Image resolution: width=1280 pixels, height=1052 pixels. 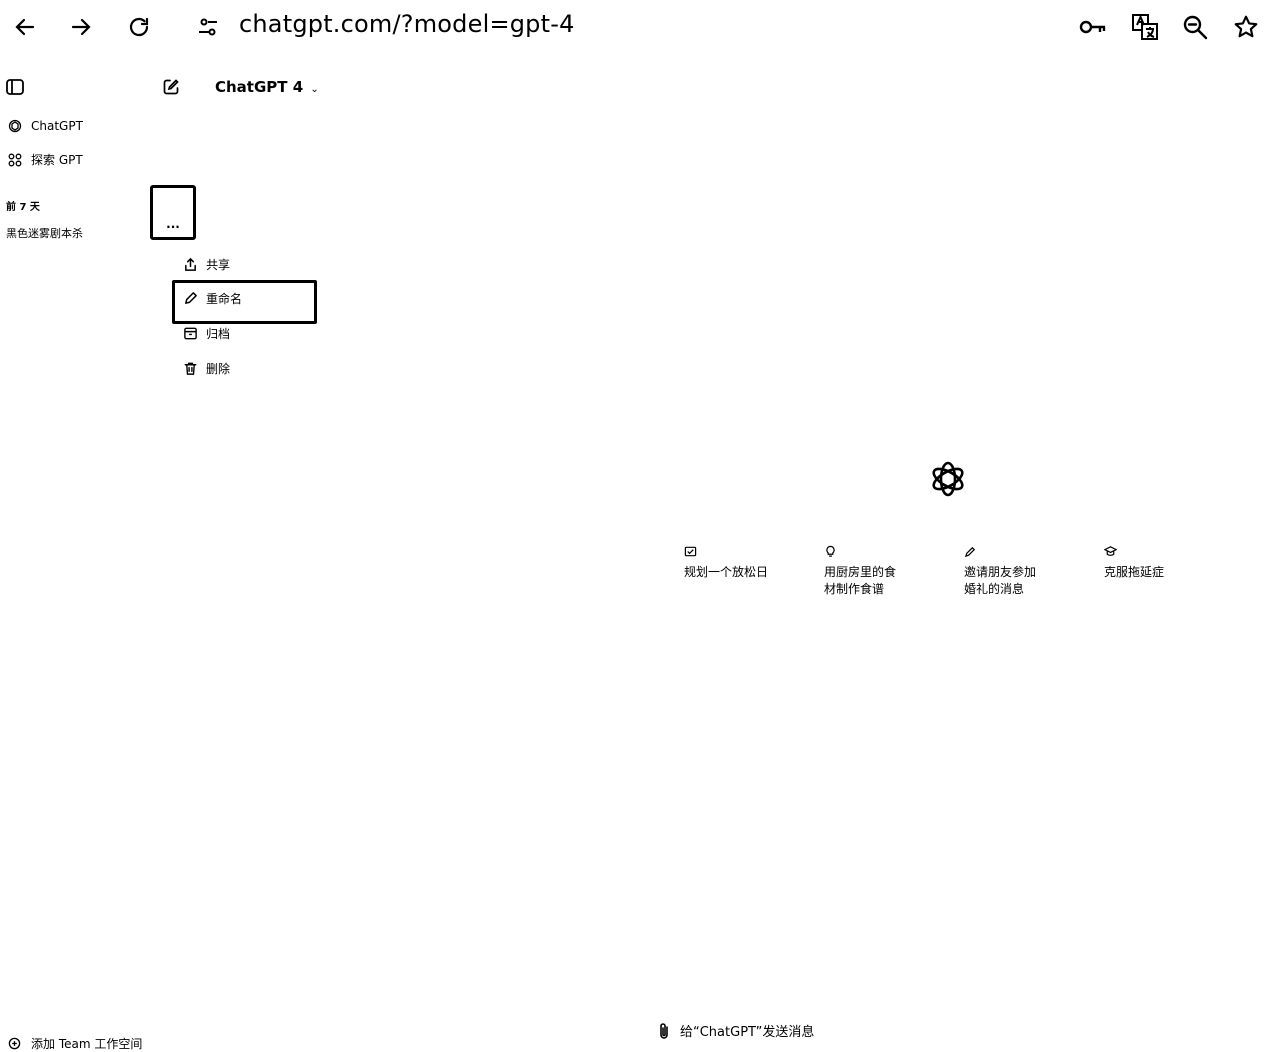 I want to click on back-icon, so click(x=25, y=27).